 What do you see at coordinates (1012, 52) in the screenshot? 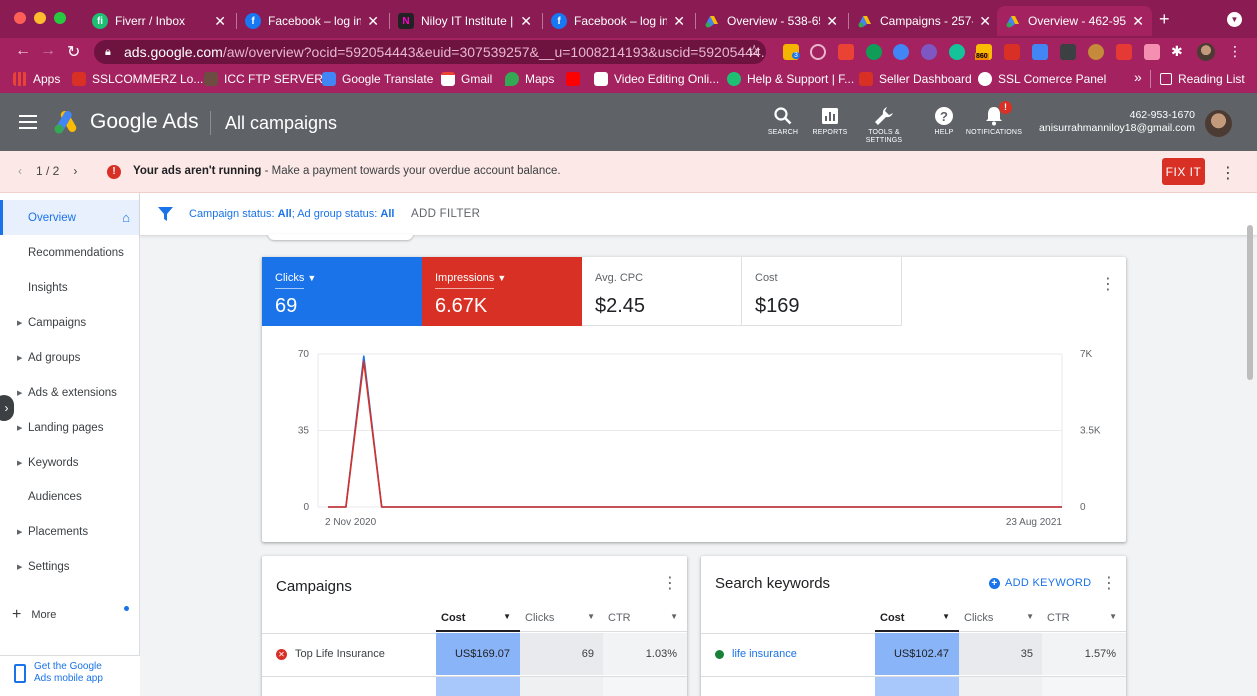
I see `fiverr-extension-icon` at bounding box center [1012, 52].